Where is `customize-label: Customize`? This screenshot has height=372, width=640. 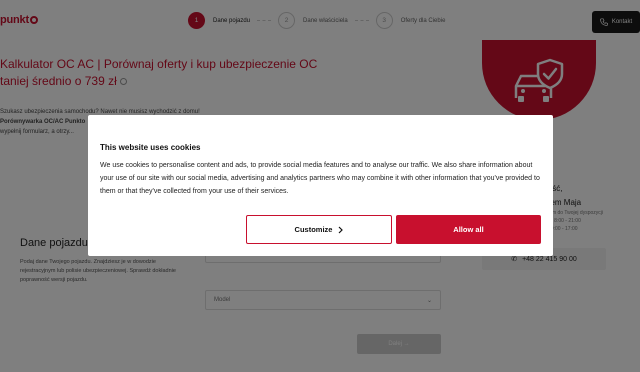 customize-label: Customize is located at coordinates (313, 229).